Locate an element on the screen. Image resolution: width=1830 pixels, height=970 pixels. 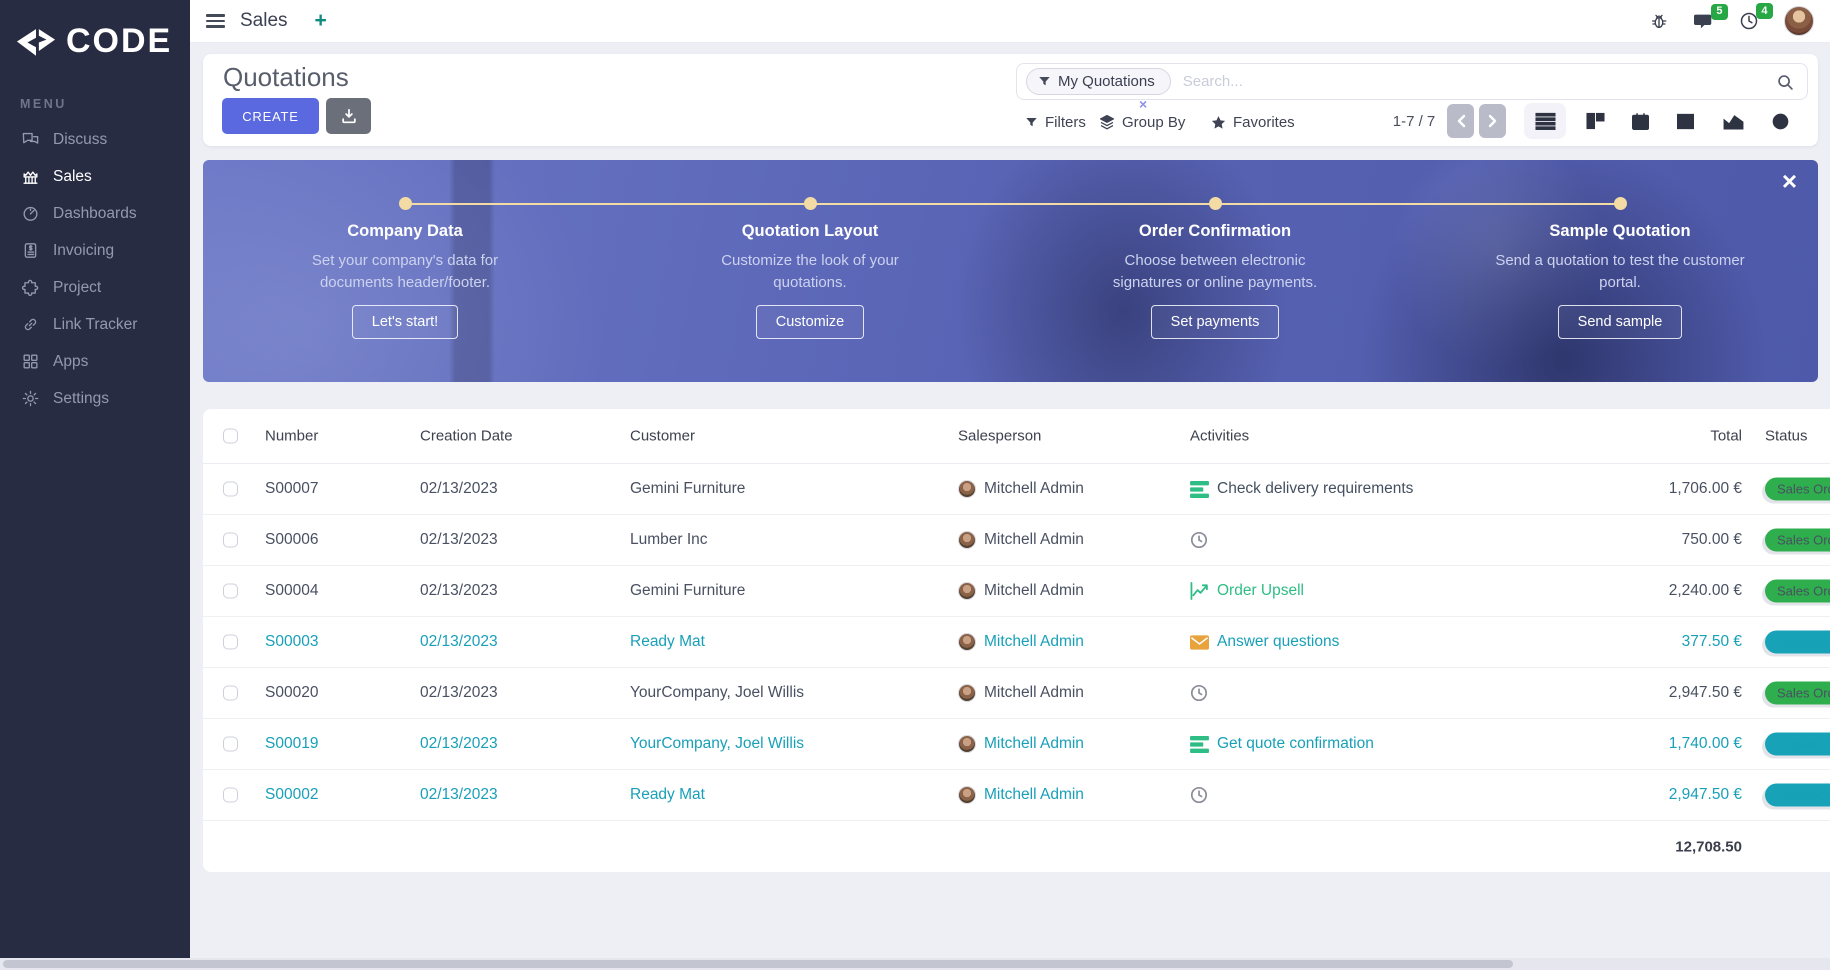
activities-clock-icon: 4 is located at coordinates (1756, 17).